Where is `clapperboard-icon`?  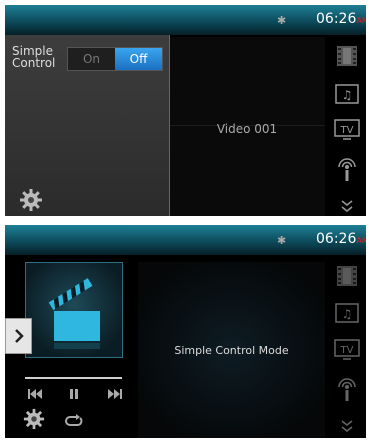
clapperboard-icon is located at coordinates (74, 313).